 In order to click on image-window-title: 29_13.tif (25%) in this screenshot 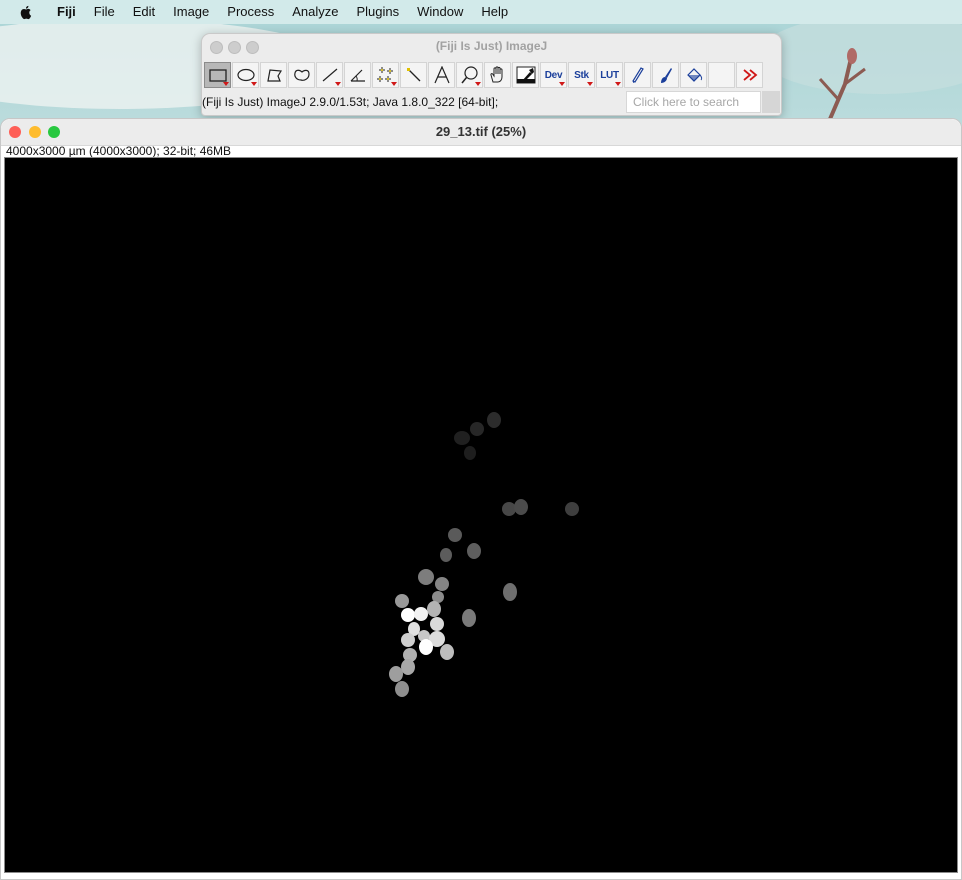, I will do `click(481, 131)`.